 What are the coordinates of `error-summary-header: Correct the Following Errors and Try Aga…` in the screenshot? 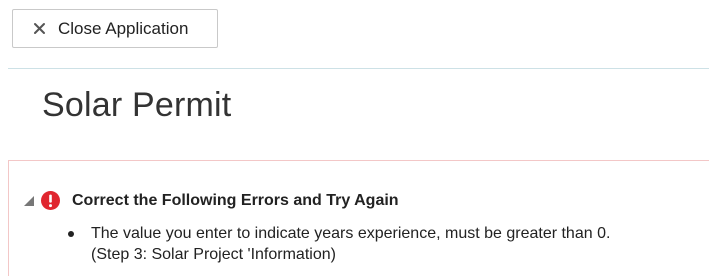 It's located at (211, 200).